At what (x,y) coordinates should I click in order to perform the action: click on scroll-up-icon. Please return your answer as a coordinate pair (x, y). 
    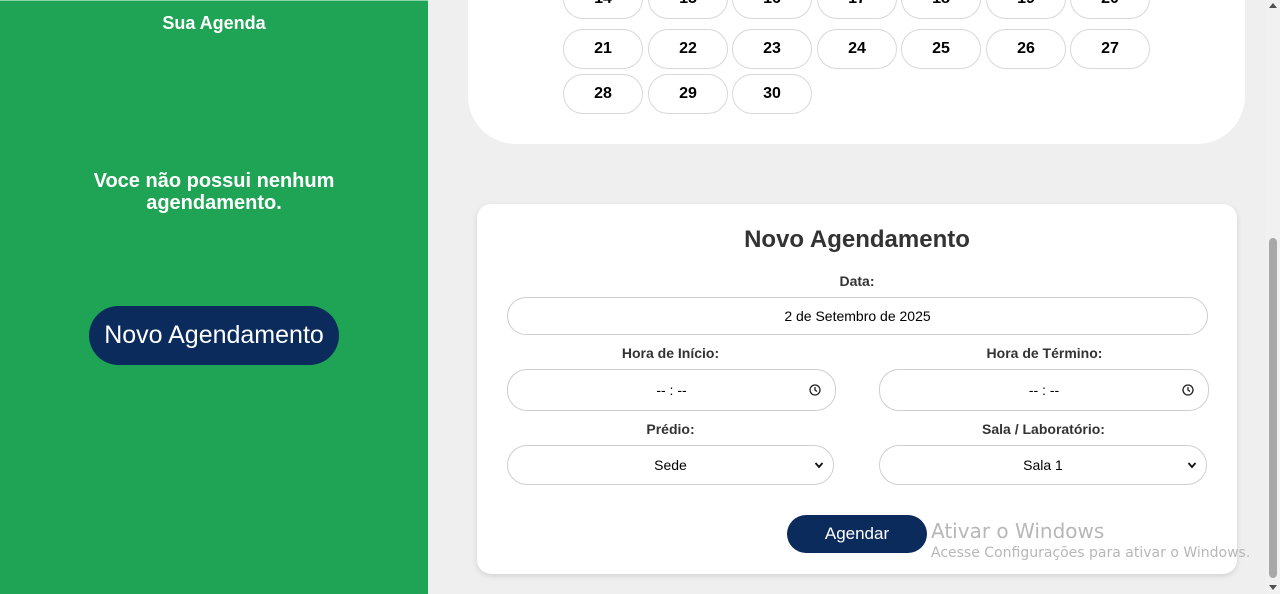
    Looking at the image, I should click on (1273, 5).